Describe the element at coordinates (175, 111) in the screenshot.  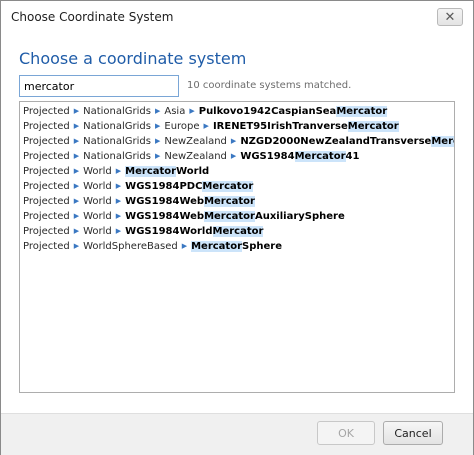
I see `path-segment: Asia` at that location.